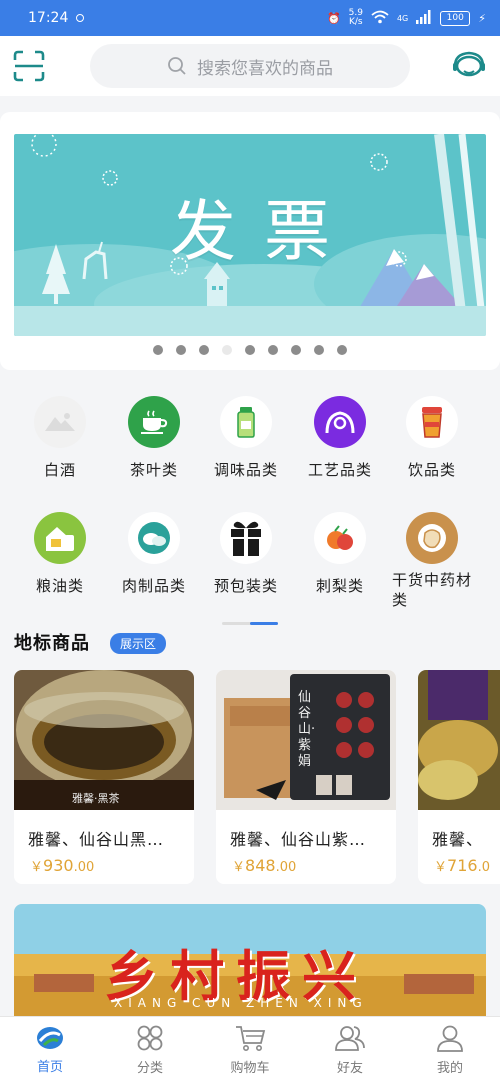  What do you see at coordinates (339, 470) in the screenshot?
I see `category-label: 工艺品类` at bounding box center [339, 470].